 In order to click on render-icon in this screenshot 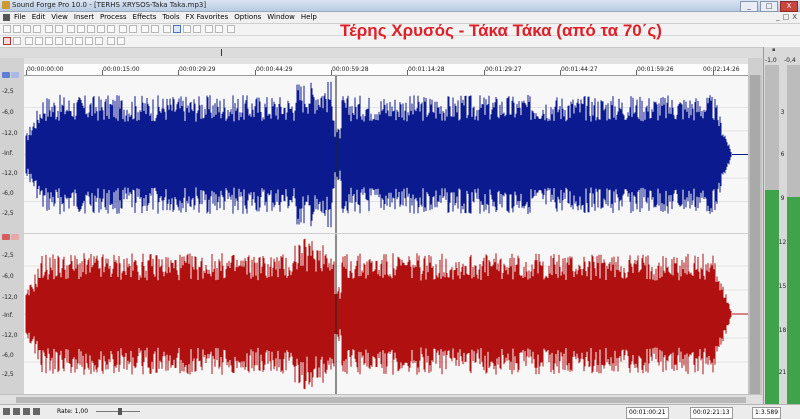, I will do `click(49, 29)`.